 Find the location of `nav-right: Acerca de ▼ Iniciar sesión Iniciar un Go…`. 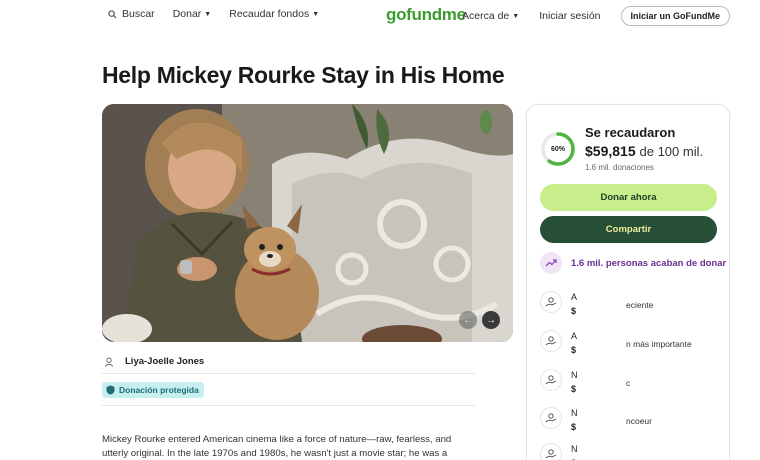

nav-right: Acerca de ▼ Iniciar sesión Iniciar un Go… is located at coordinates (596, 16).